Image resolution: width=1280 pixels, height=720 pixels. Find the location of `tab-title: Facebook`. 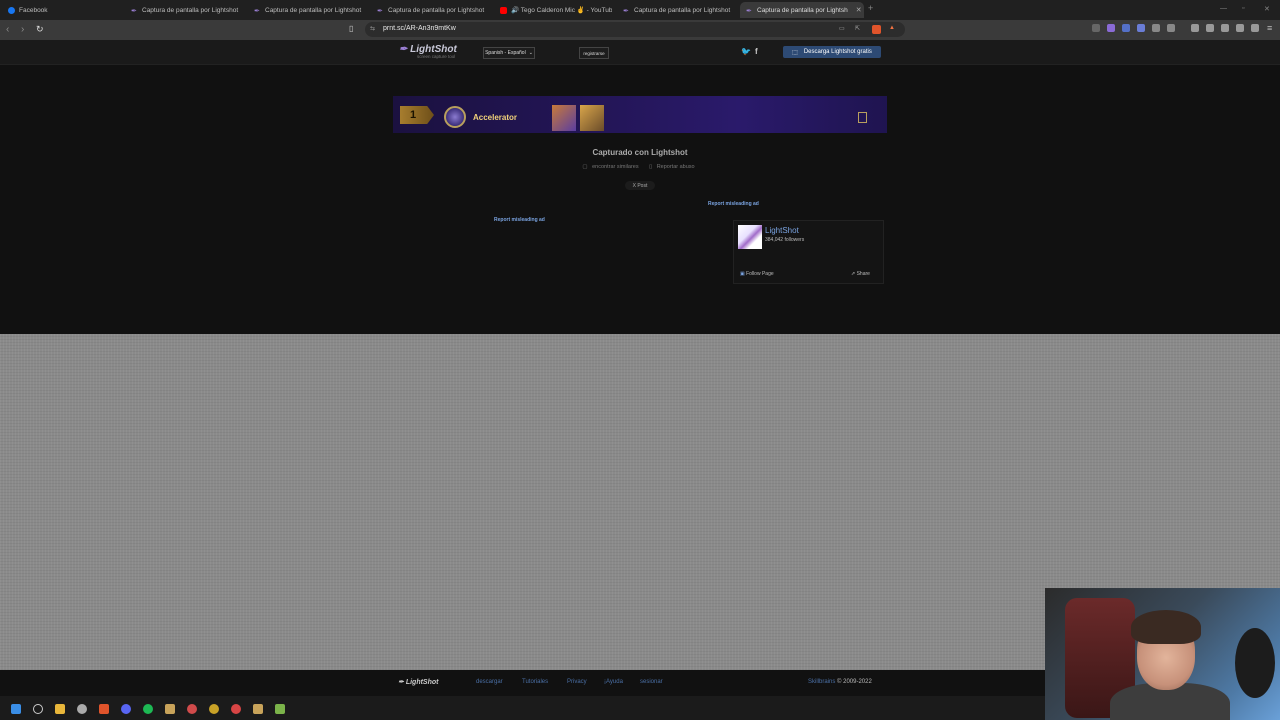

tab-title: Facebook is located at coordinates (33, 10).